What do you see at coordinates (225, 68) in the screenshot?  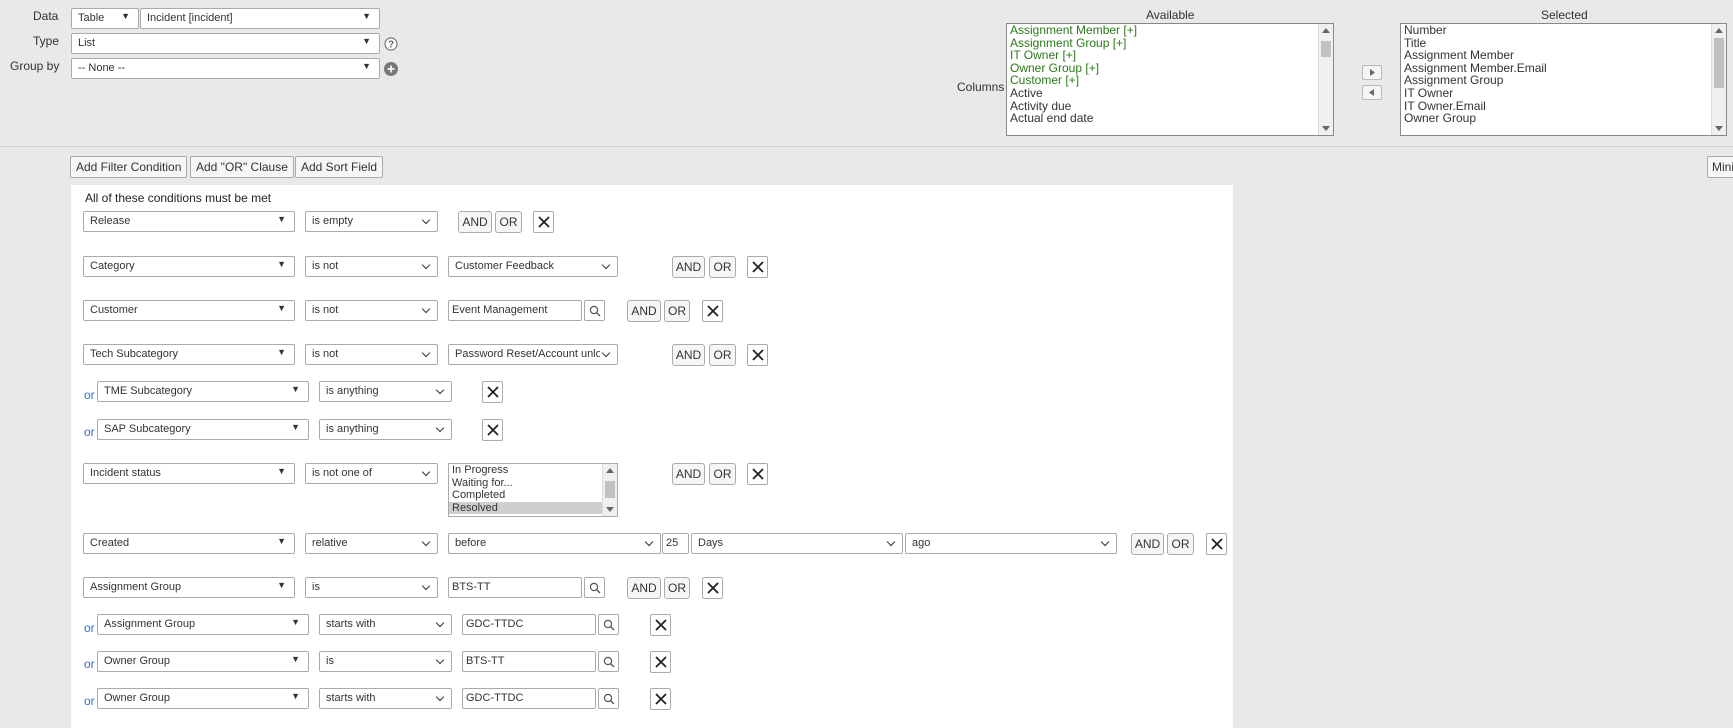 I see `groupby-select: -- None -- ▼` at bounding box center [225, 68].